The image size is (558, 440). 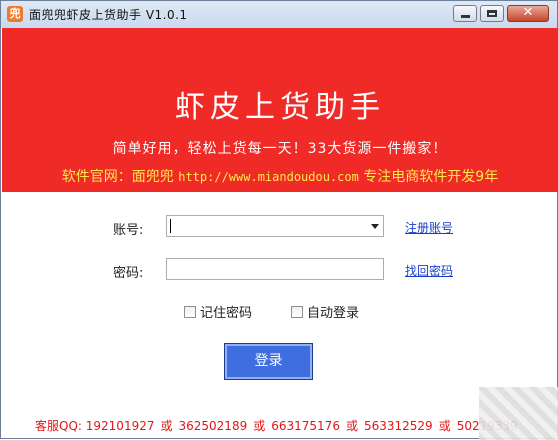 I want to click on close-icon: ✕, so click(x=528, y=12).